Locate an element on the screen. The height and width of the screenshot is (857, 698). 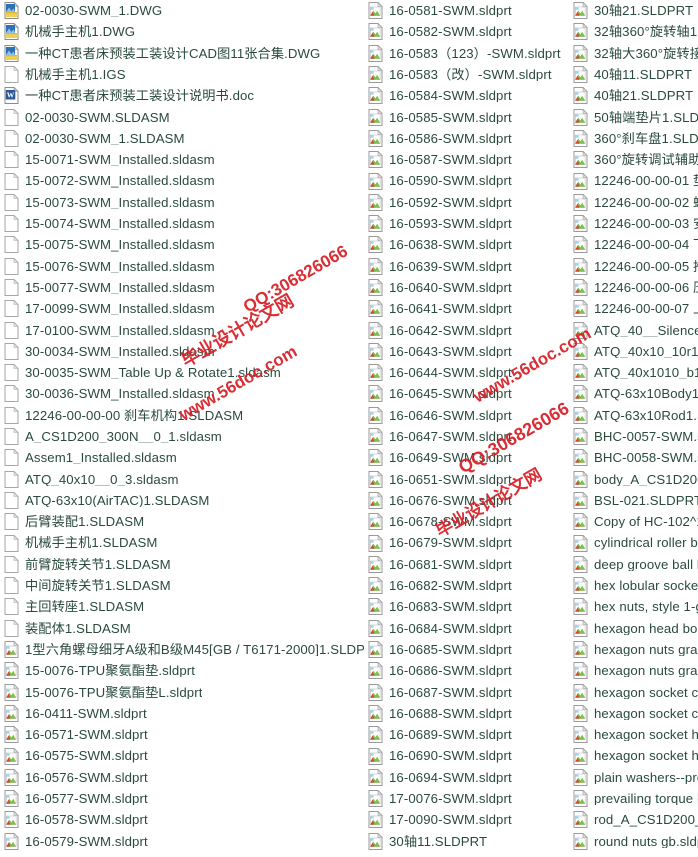
file-list-item: 15-0076-SWM_Installed.sldasm is located at coordinates (184, 266).